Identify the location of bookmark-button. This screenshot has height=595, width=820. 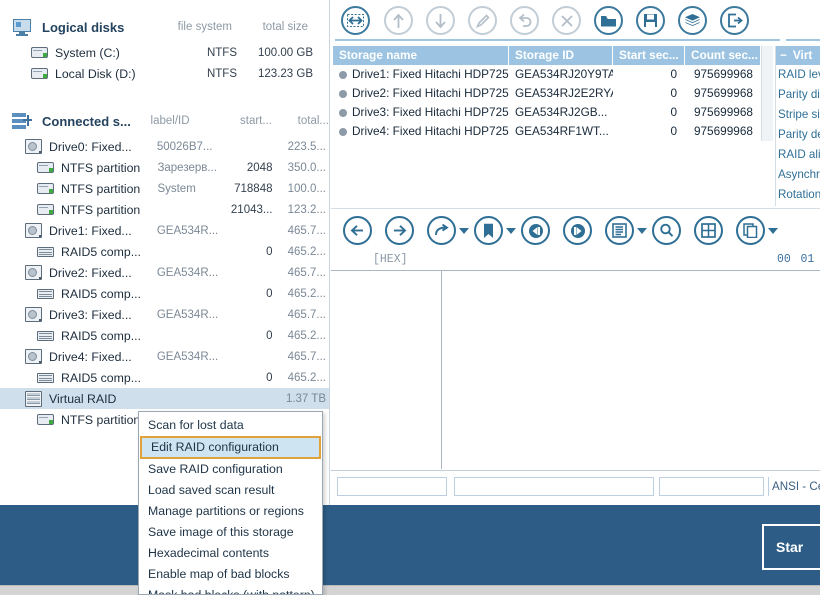
(488, 230).